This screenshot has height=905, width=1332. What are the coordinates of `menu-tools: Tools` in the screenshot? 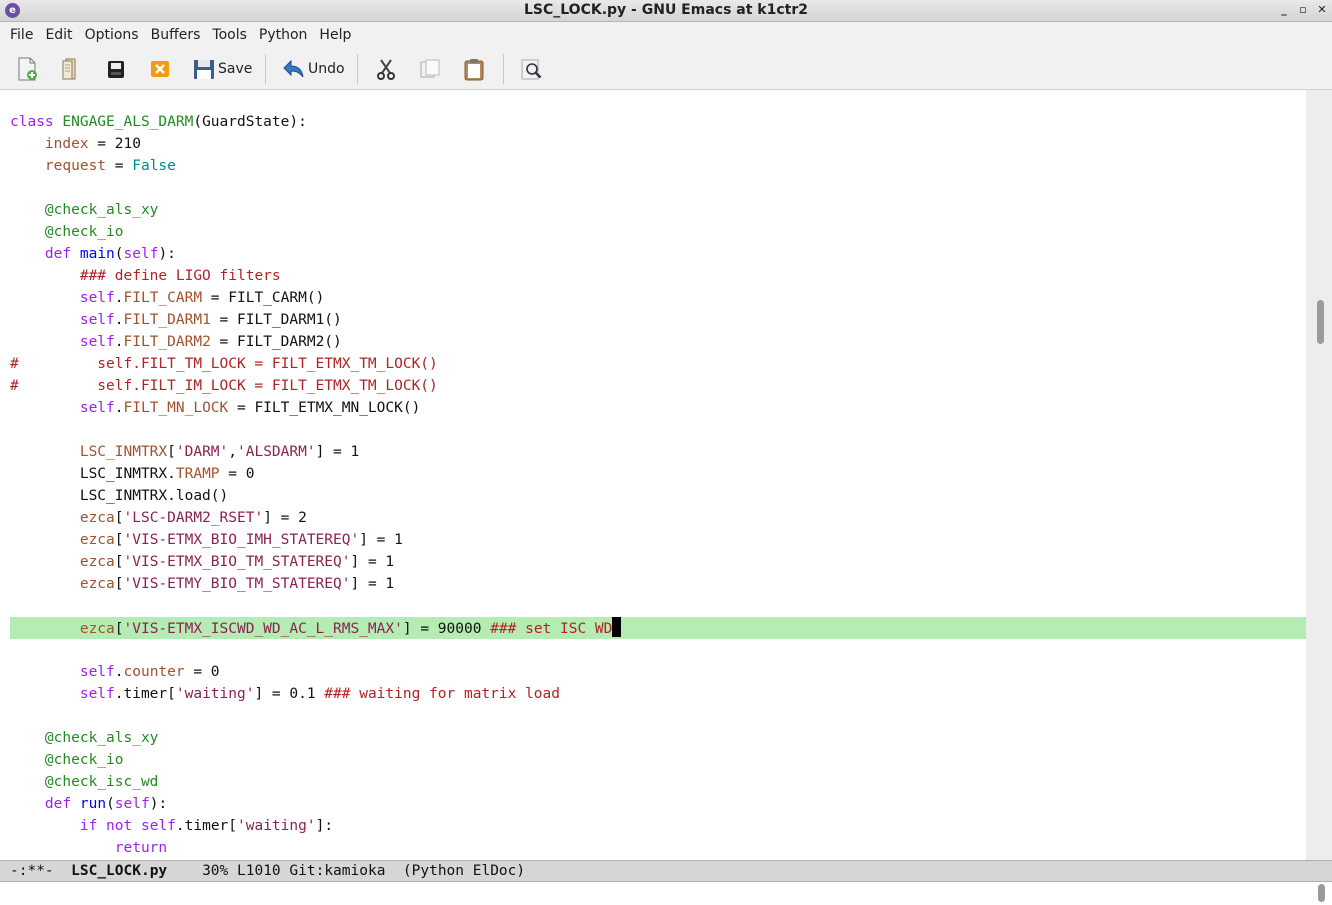 It's located at (229, 35).